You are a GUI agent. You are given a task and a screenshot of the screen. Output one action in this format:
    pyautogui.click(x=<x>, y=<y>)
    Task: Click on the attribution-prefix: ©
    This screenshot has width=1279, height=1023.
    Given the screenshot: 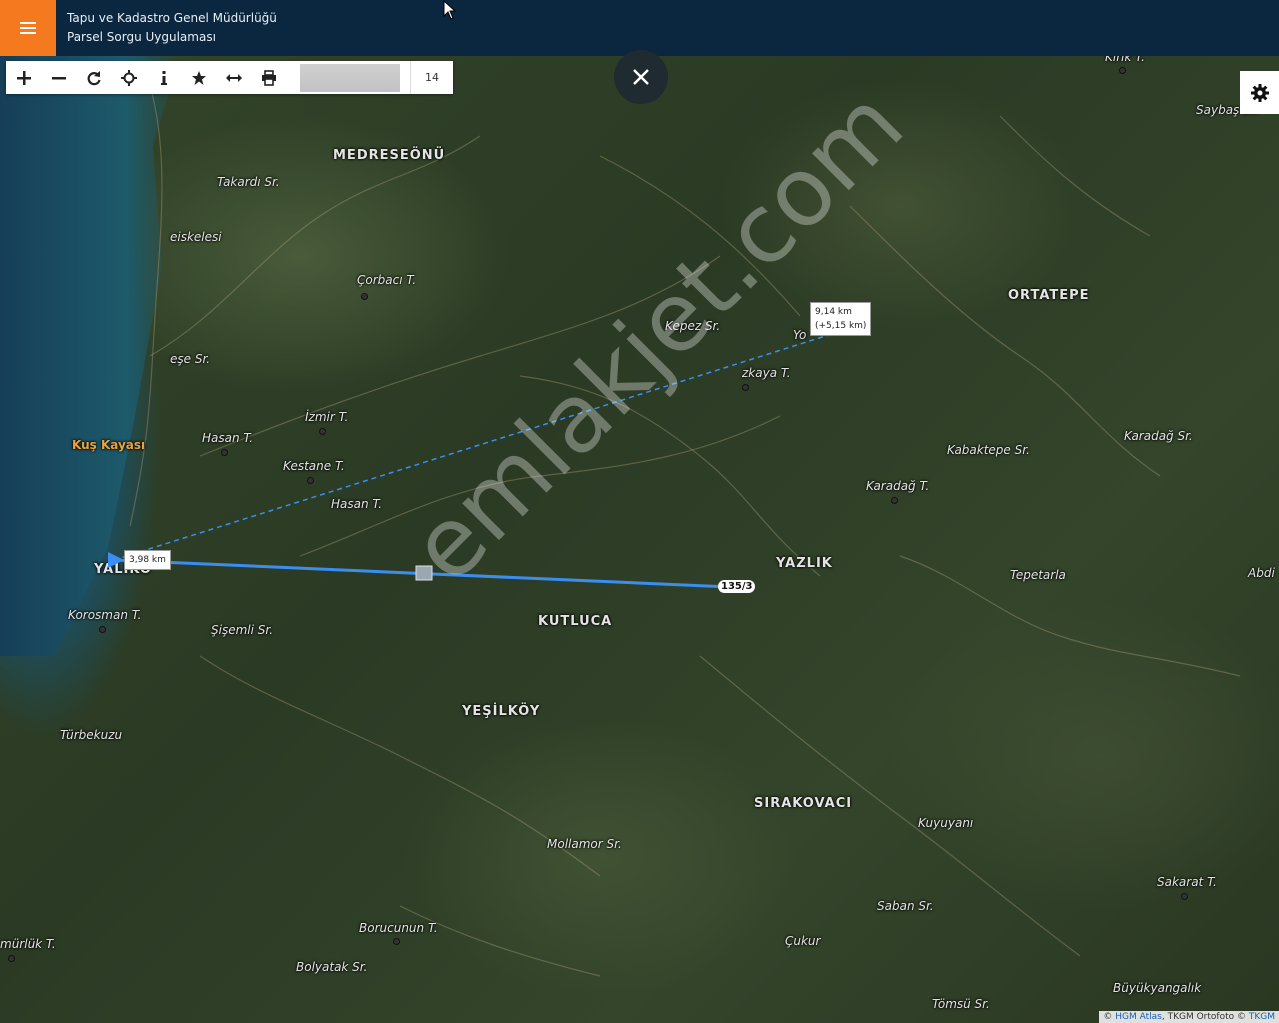 What is the action you would take?
    pyautogui.click(x=1108, y=1017)
    